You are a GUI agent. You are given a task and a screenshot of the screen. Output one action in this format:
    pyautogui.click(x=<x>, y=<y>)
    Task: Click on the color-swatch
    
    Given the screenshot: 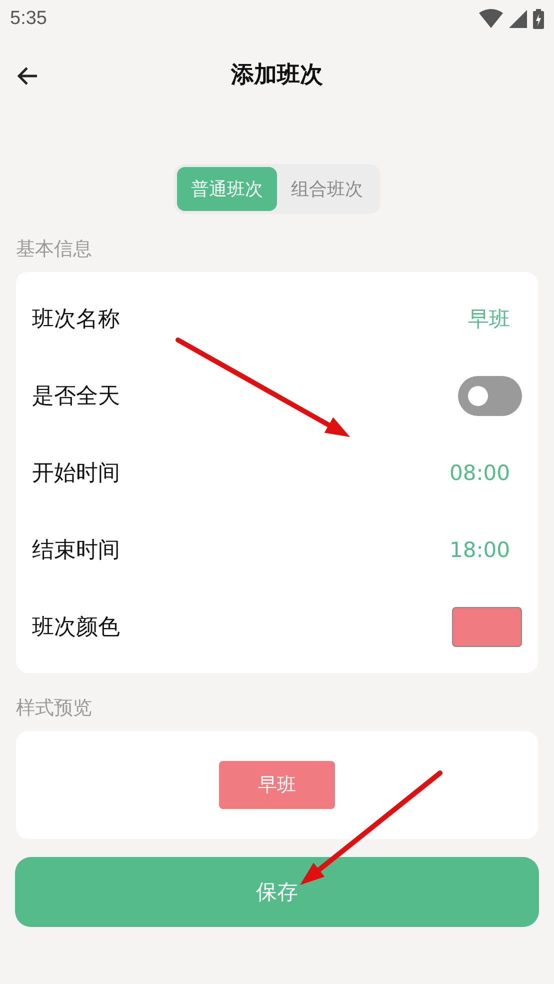 What is the action you would take?
    pyautogui.click(x=487, y=626)
    